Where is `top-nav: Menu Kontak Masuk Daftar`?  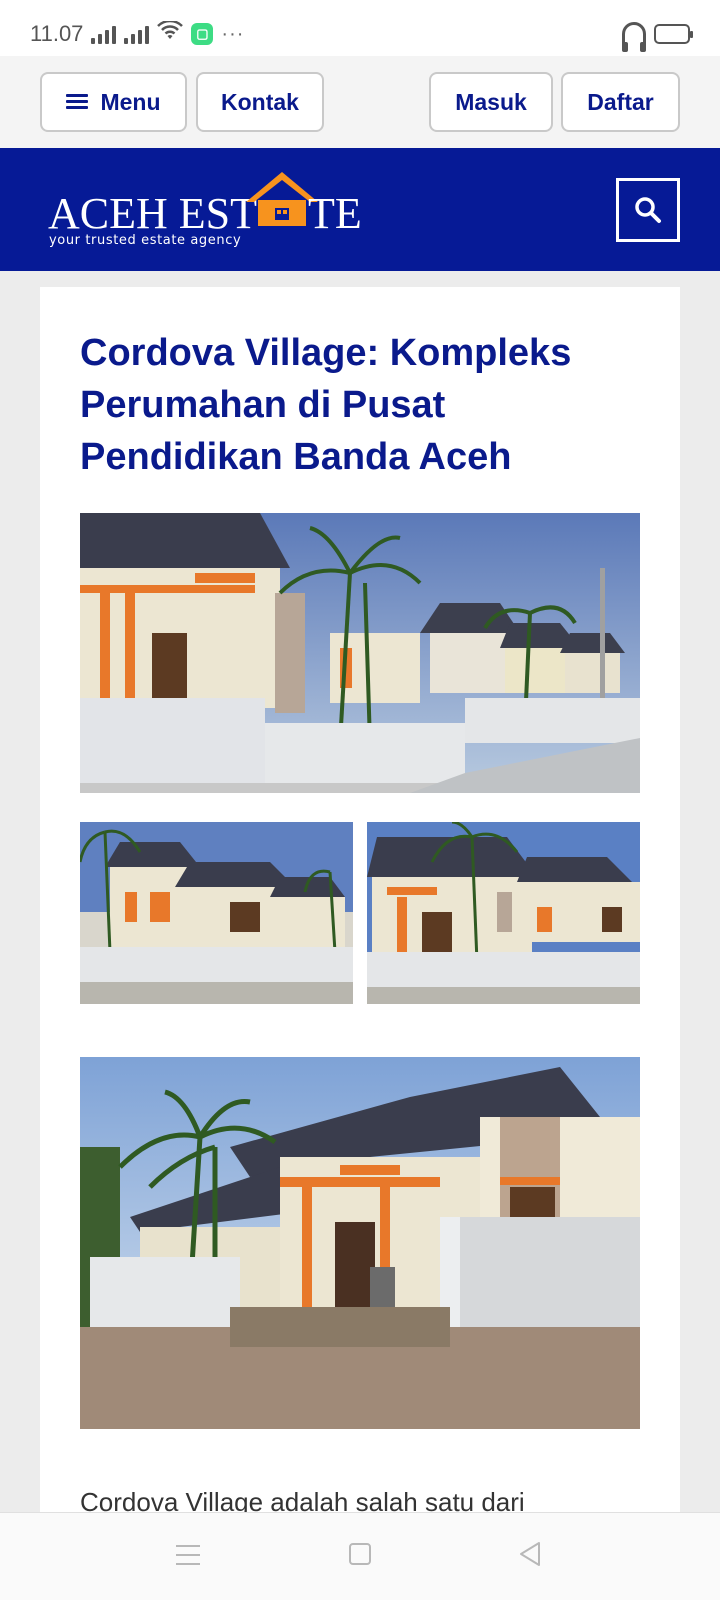
top-nav: Menu Kontak Masuk Daftar is located at coordinates (360, 102).